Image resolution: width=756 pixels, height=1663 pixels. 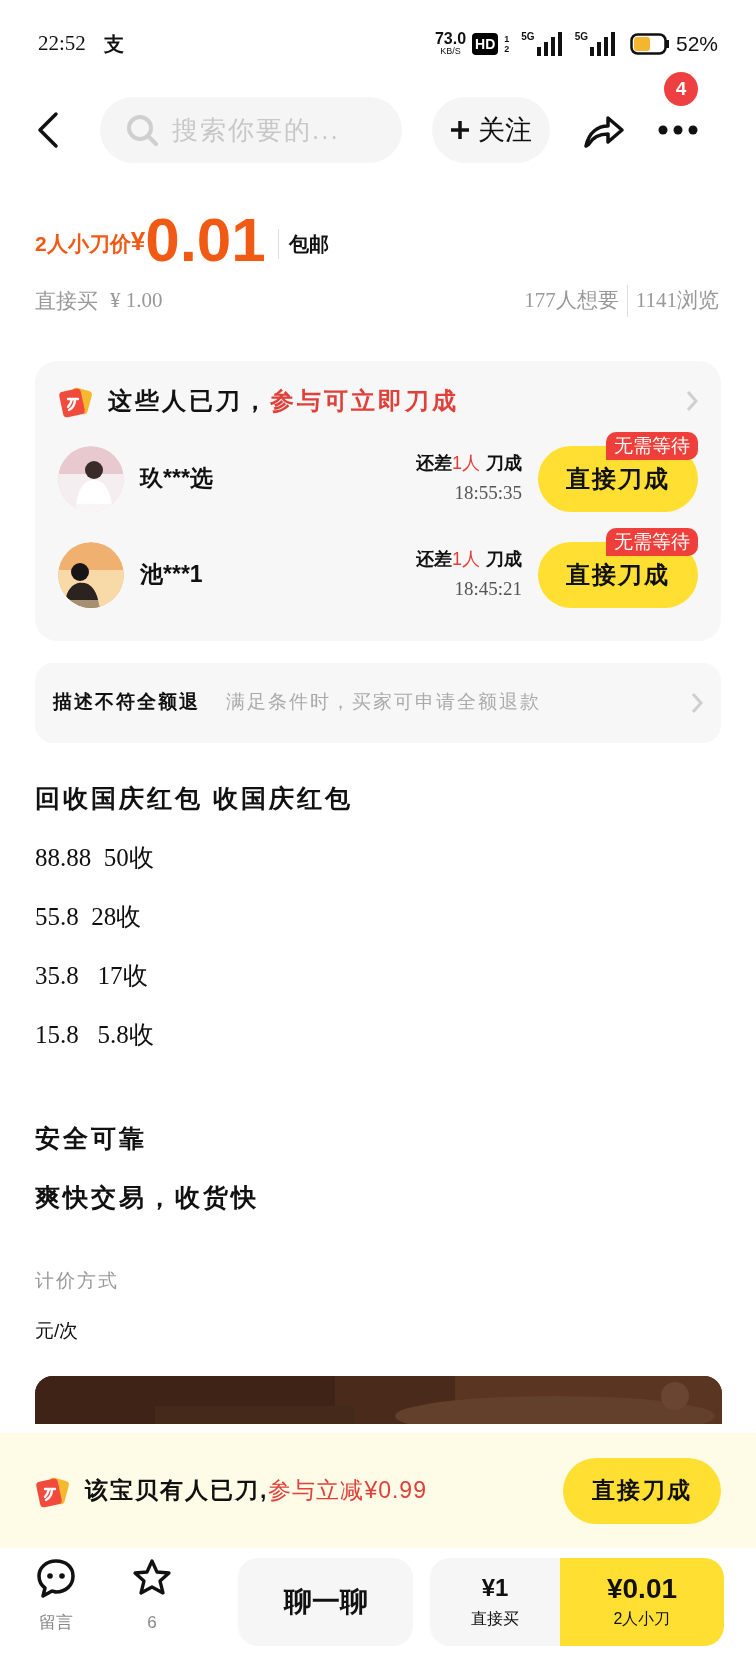 I want to click on description-line: 35.8 17收, so click(x=92, y=975).